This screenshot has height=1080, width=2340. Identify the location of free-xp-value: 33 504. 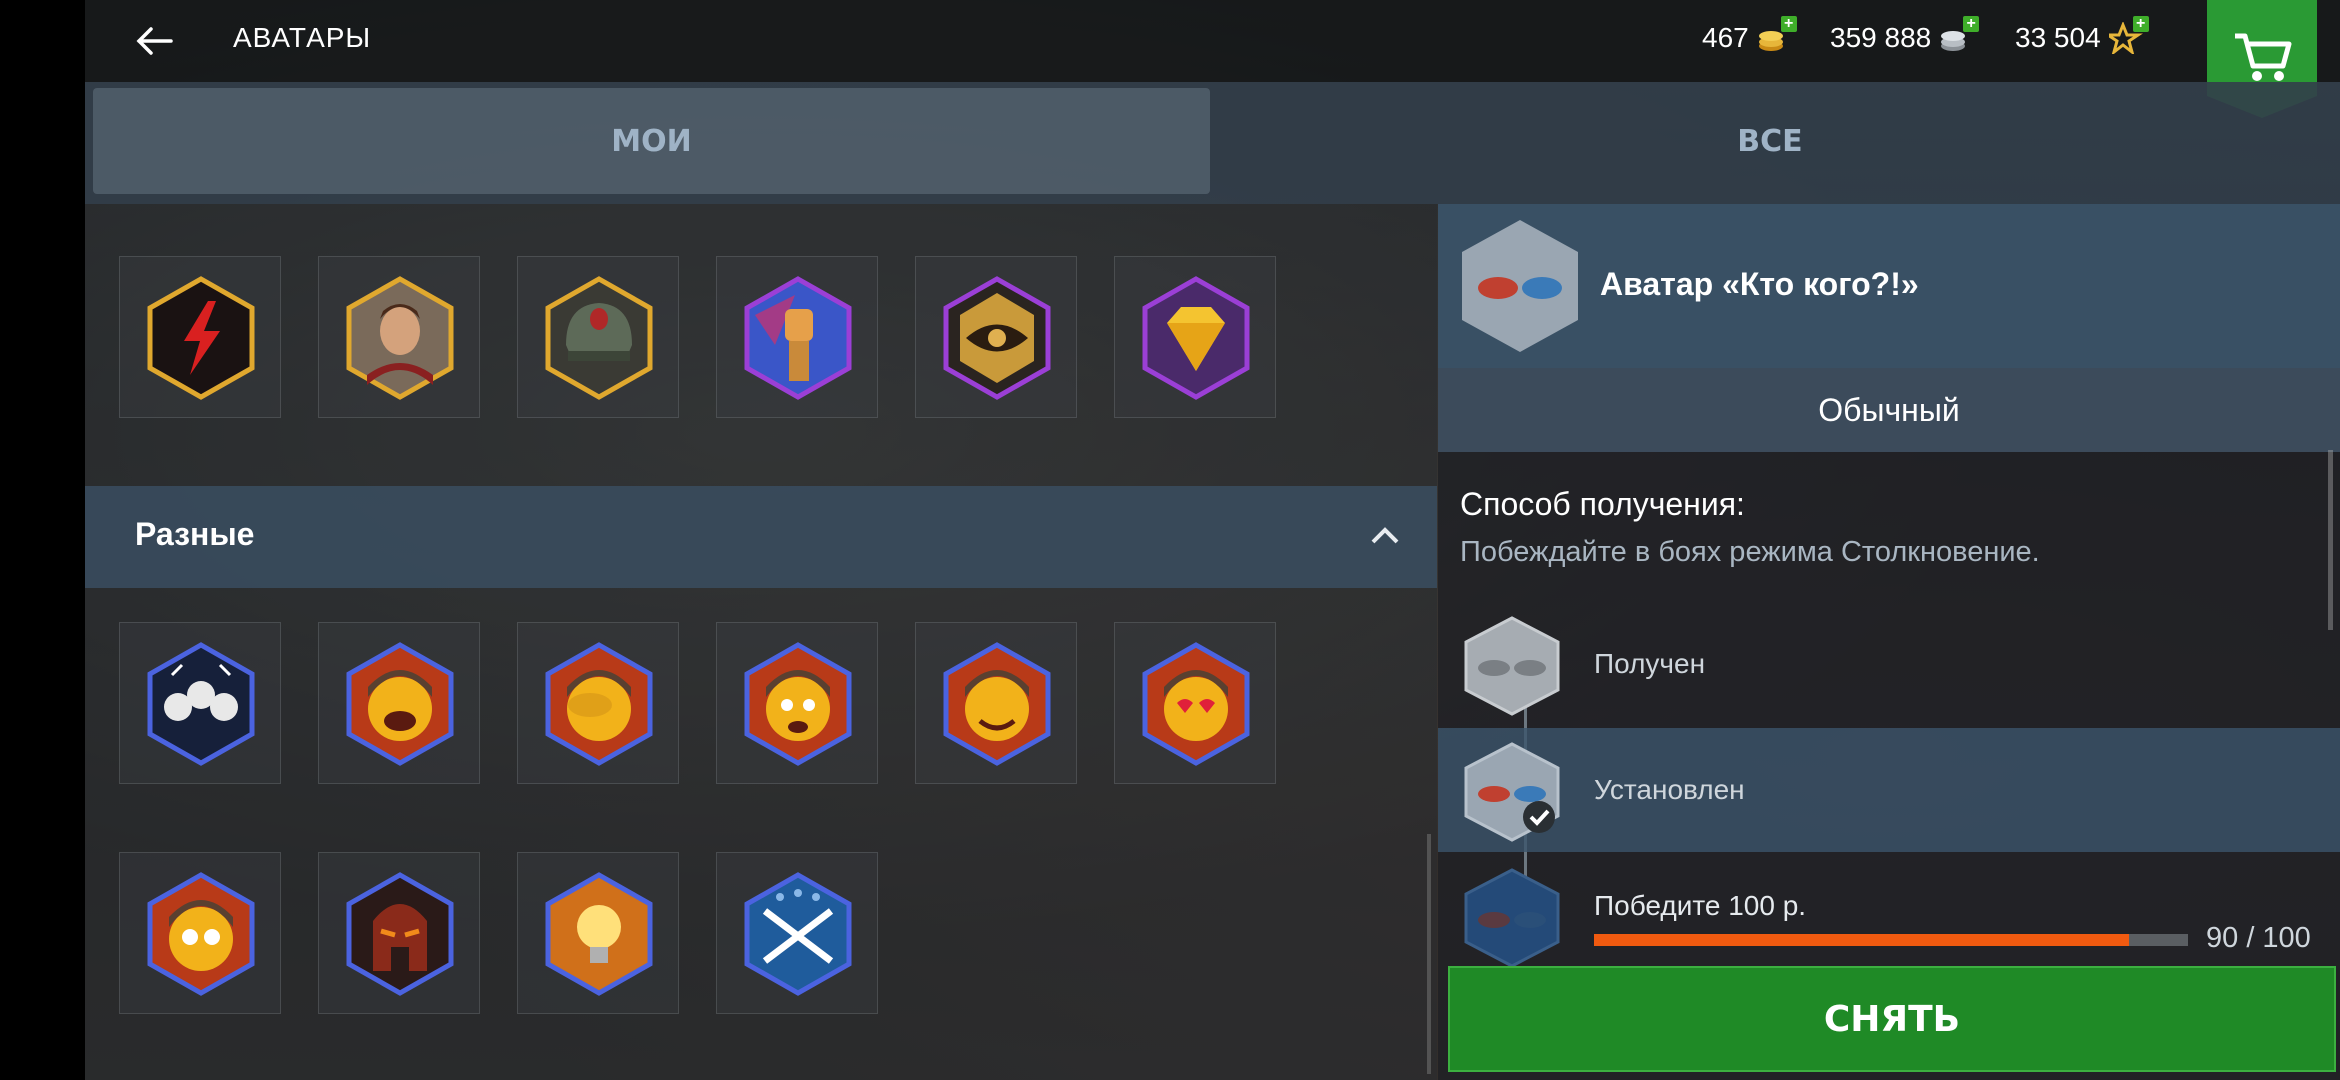
(2058, 37).